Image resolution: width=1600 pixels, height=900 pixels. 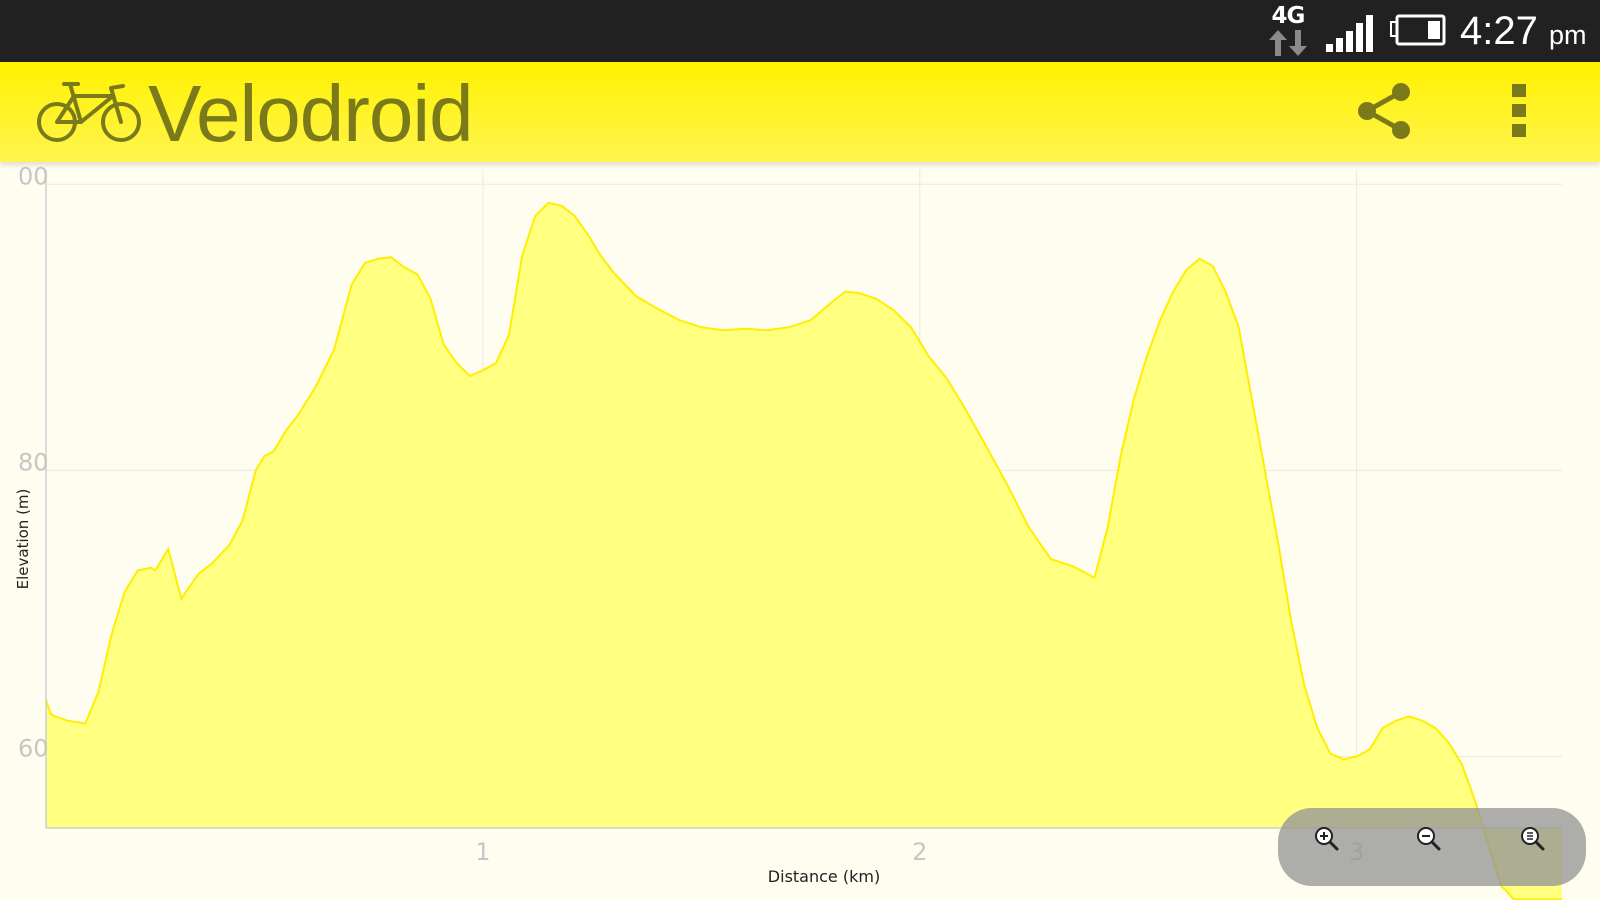 I want to click on y-tick-label: 60, so click(x=33, y=748).